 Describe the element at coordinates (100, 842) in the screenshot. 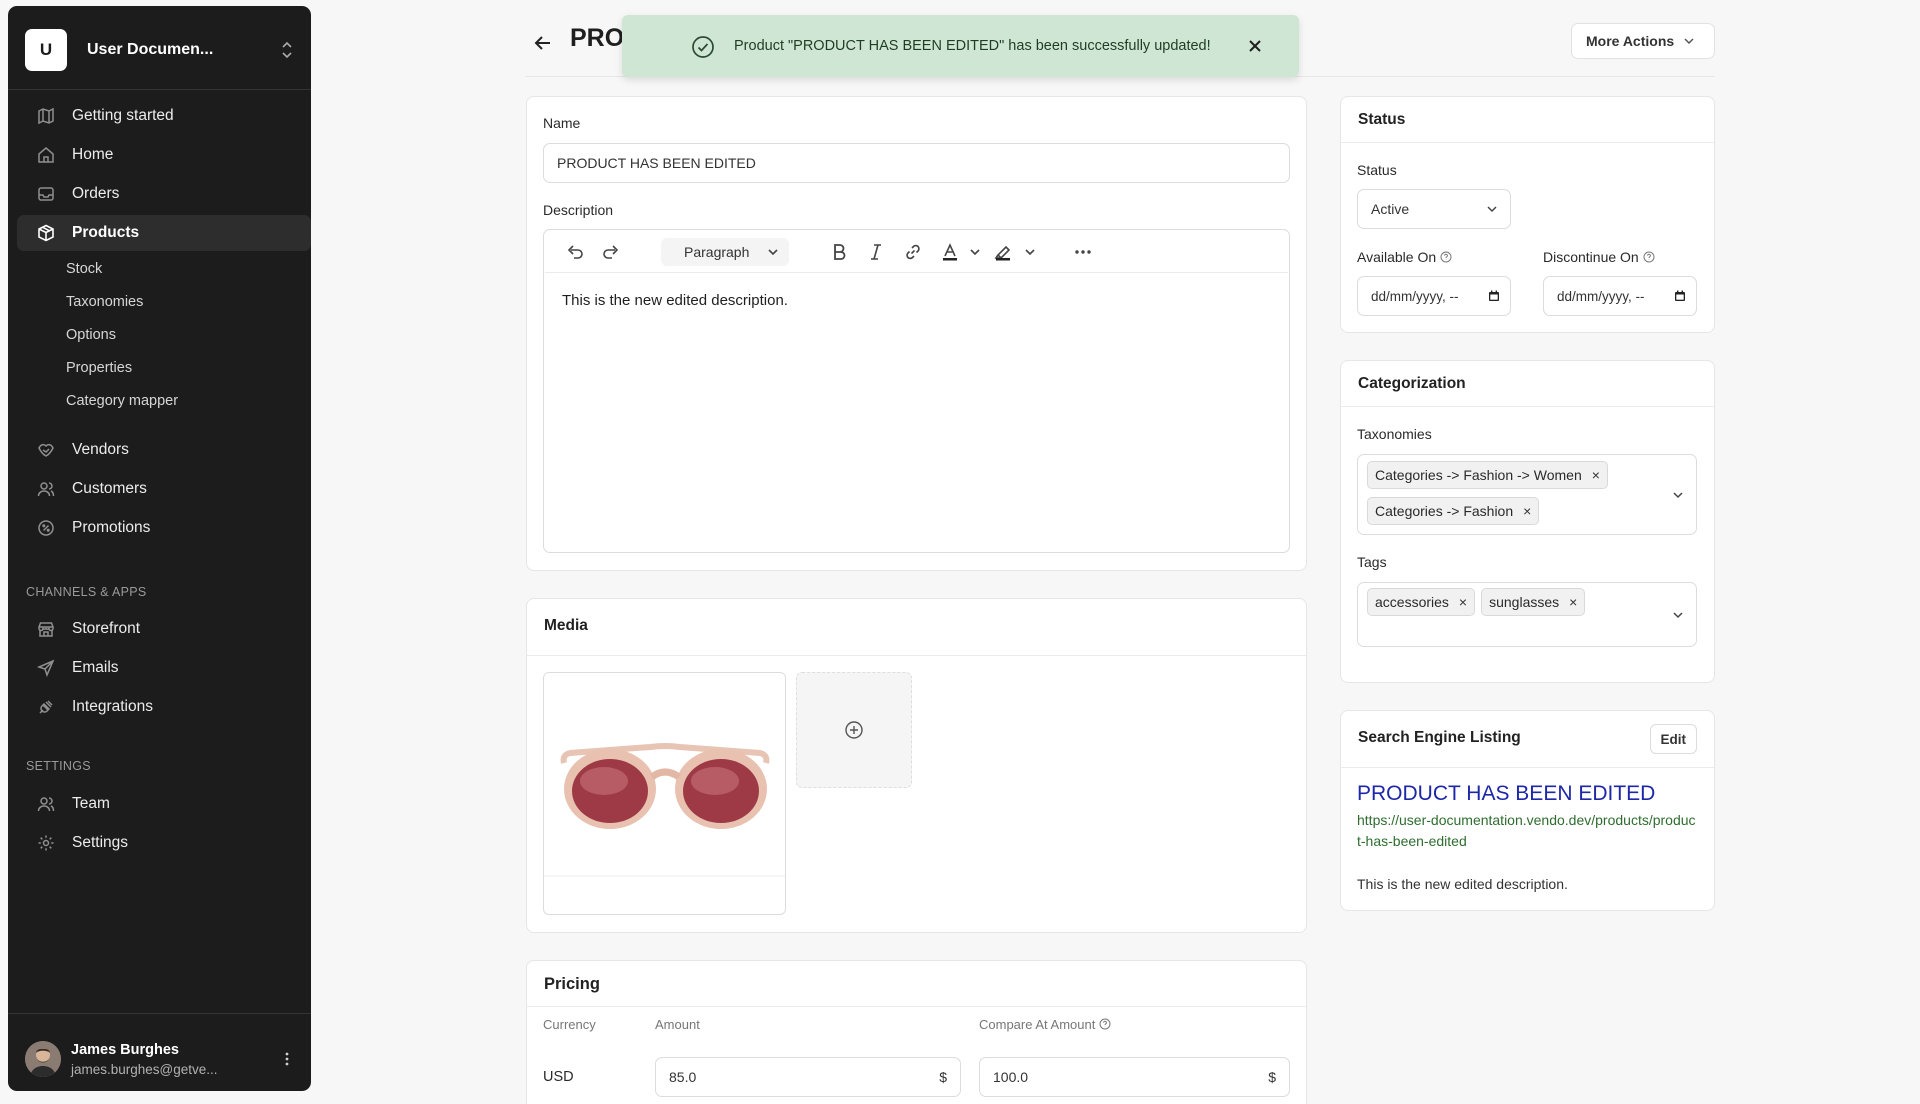

I see `sidebar-item-label: Settings` at that location.